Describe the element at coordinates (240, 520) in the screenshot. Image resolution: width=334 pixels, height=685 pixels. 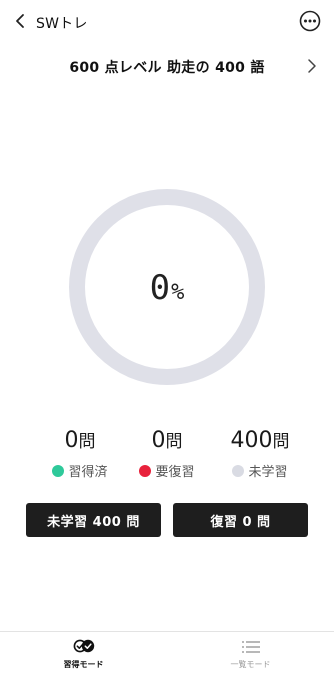
I see `review-button: 復習 0 問` at that location.